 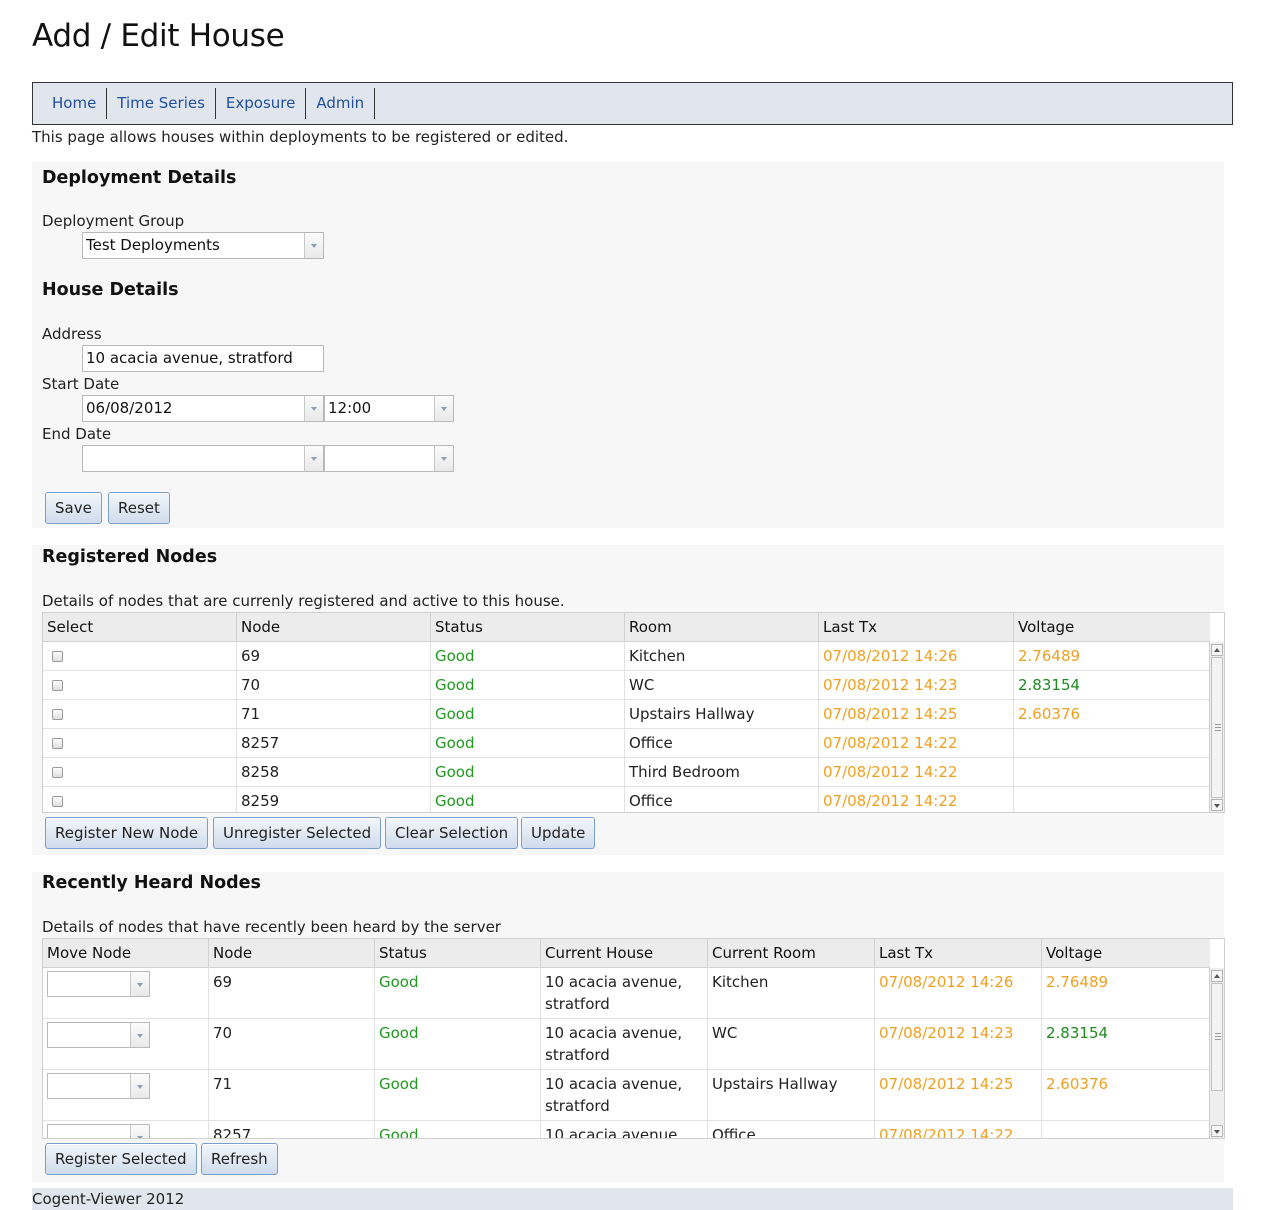 What do you see at coordinates (77, 434) in the screenshot?
I see `end-date-label: End Date` at bounding box center [77, 434].